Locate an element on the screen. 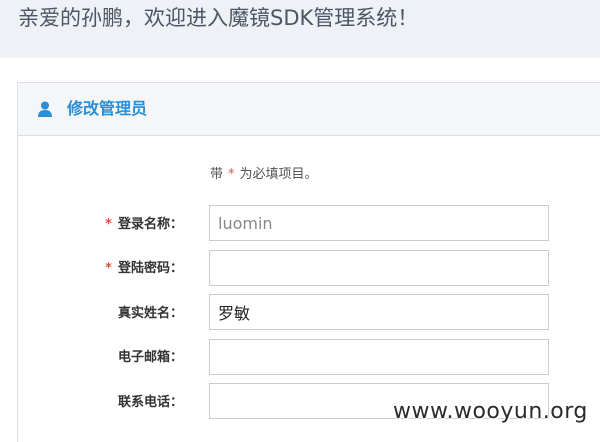 This screenshot has height=442, width=600. required-note: 带 * 为必填项目。 is located at coordinates (264, 175).